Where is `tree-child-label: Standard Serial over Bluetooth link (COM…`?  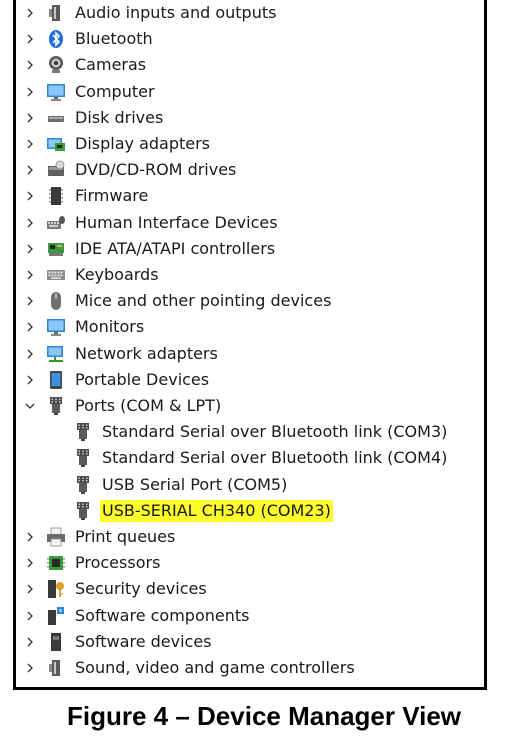 tree-child-label: Standard Serial over Bluetooth link (COM… is located at coordinates (275, 458).